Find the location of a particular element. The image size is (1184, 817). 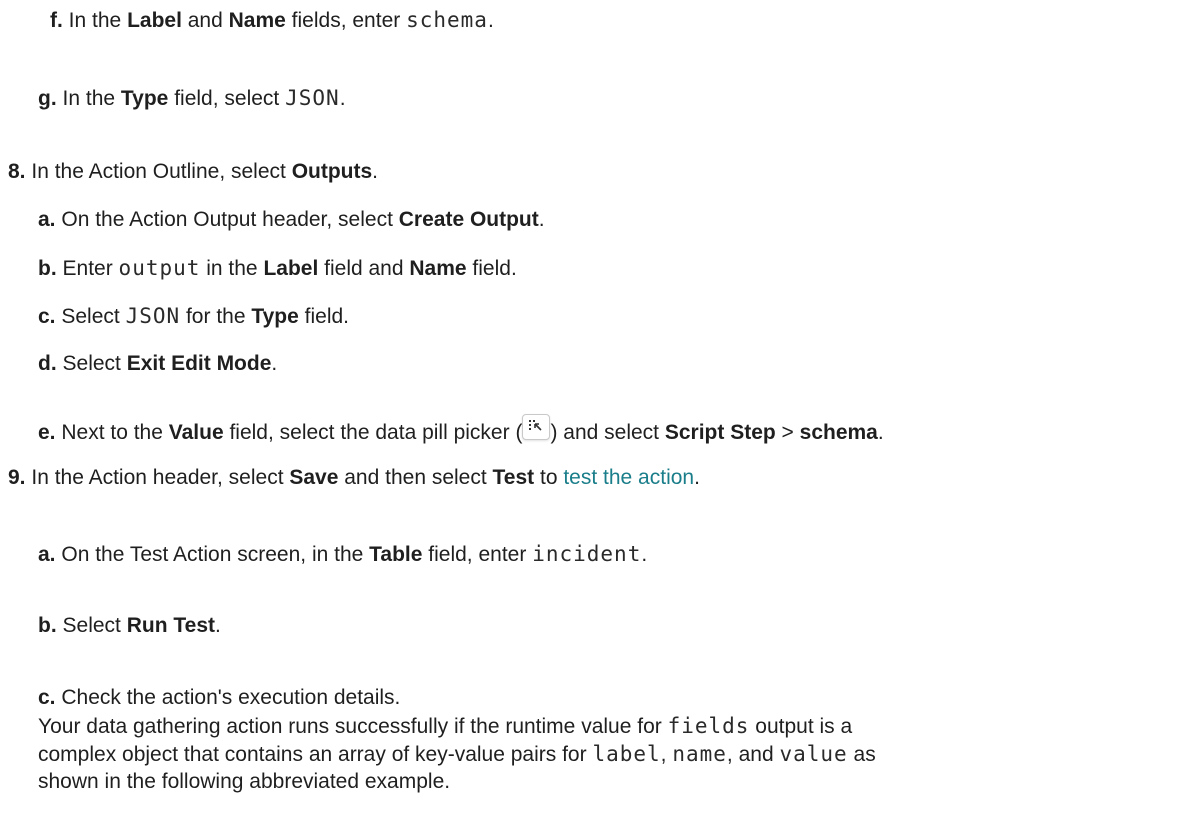

step-text: and is located at coordinates (205, 20).